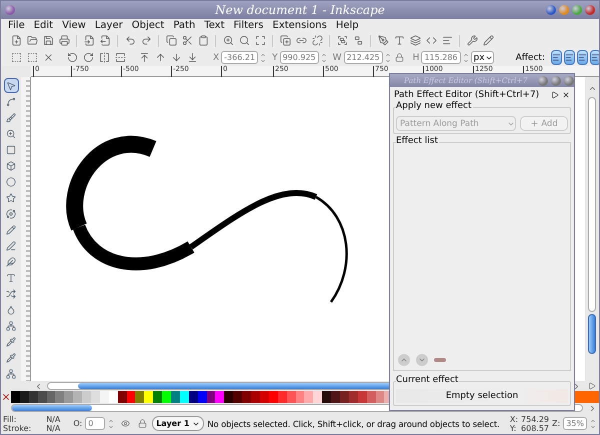 This screenshot has height=435, width=600. Describe the element at coordinates (16, 25) in the screenshot. I see `menu-item: File` at that location.